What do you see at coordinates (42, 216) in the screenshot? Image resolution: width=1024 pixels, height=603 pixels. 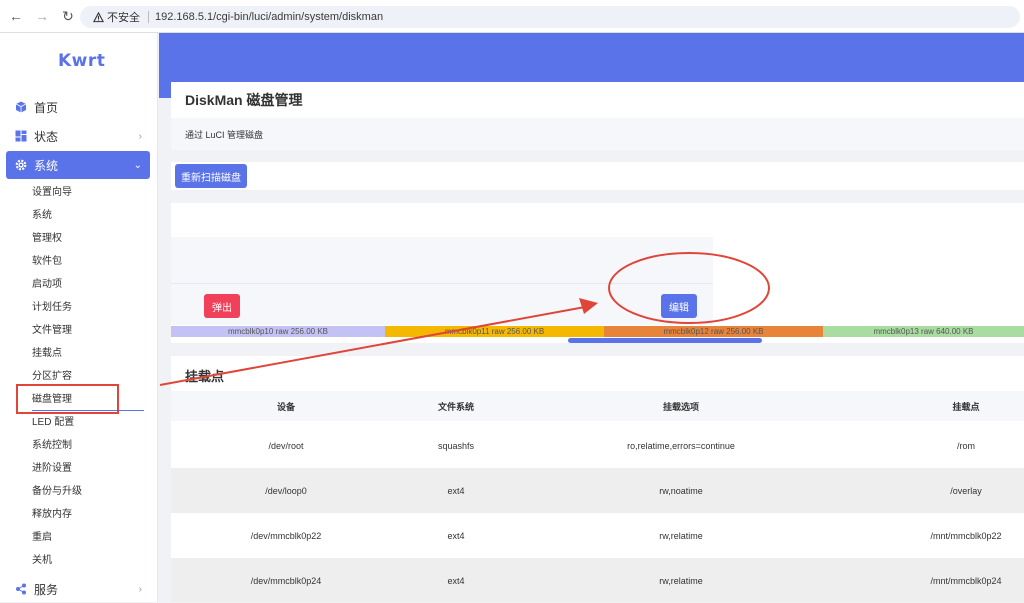 I see `sidebar-subitem: 系统` at bounding box center [42, 216].